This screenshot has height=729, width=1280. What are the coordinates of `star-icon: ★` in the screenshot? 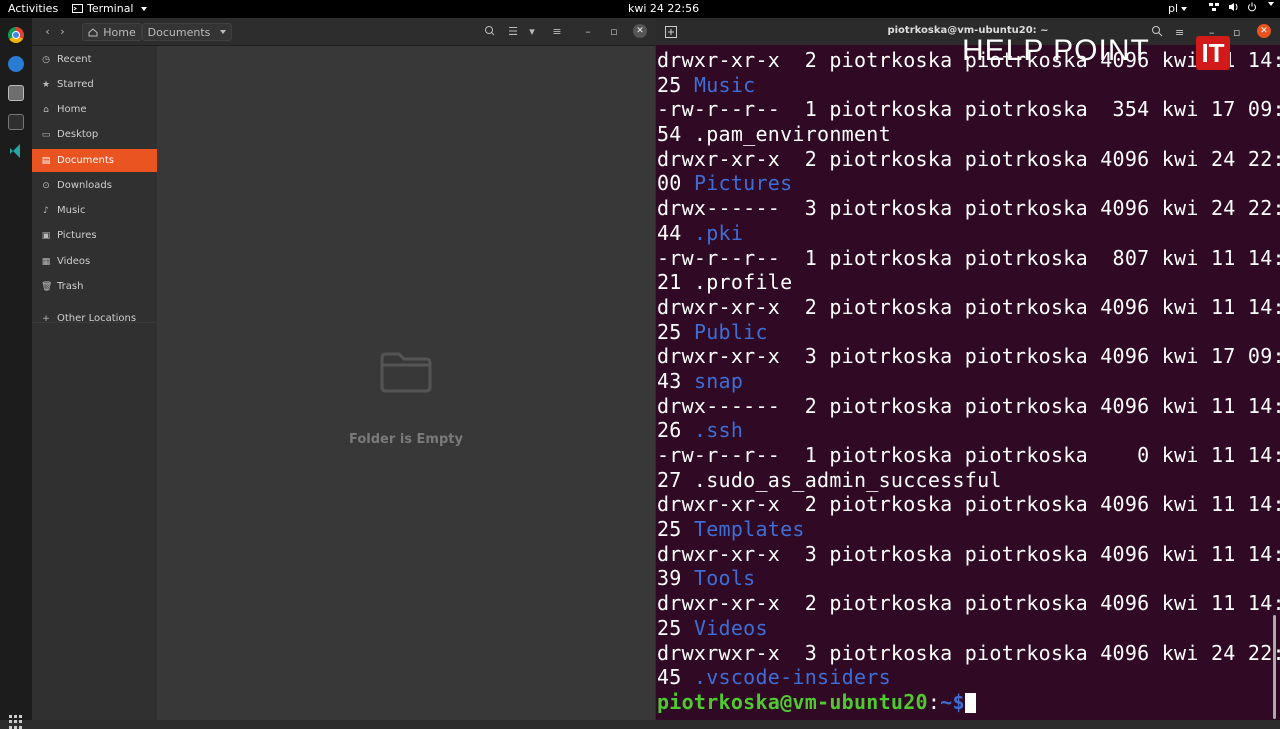 It's located at (46, 84).